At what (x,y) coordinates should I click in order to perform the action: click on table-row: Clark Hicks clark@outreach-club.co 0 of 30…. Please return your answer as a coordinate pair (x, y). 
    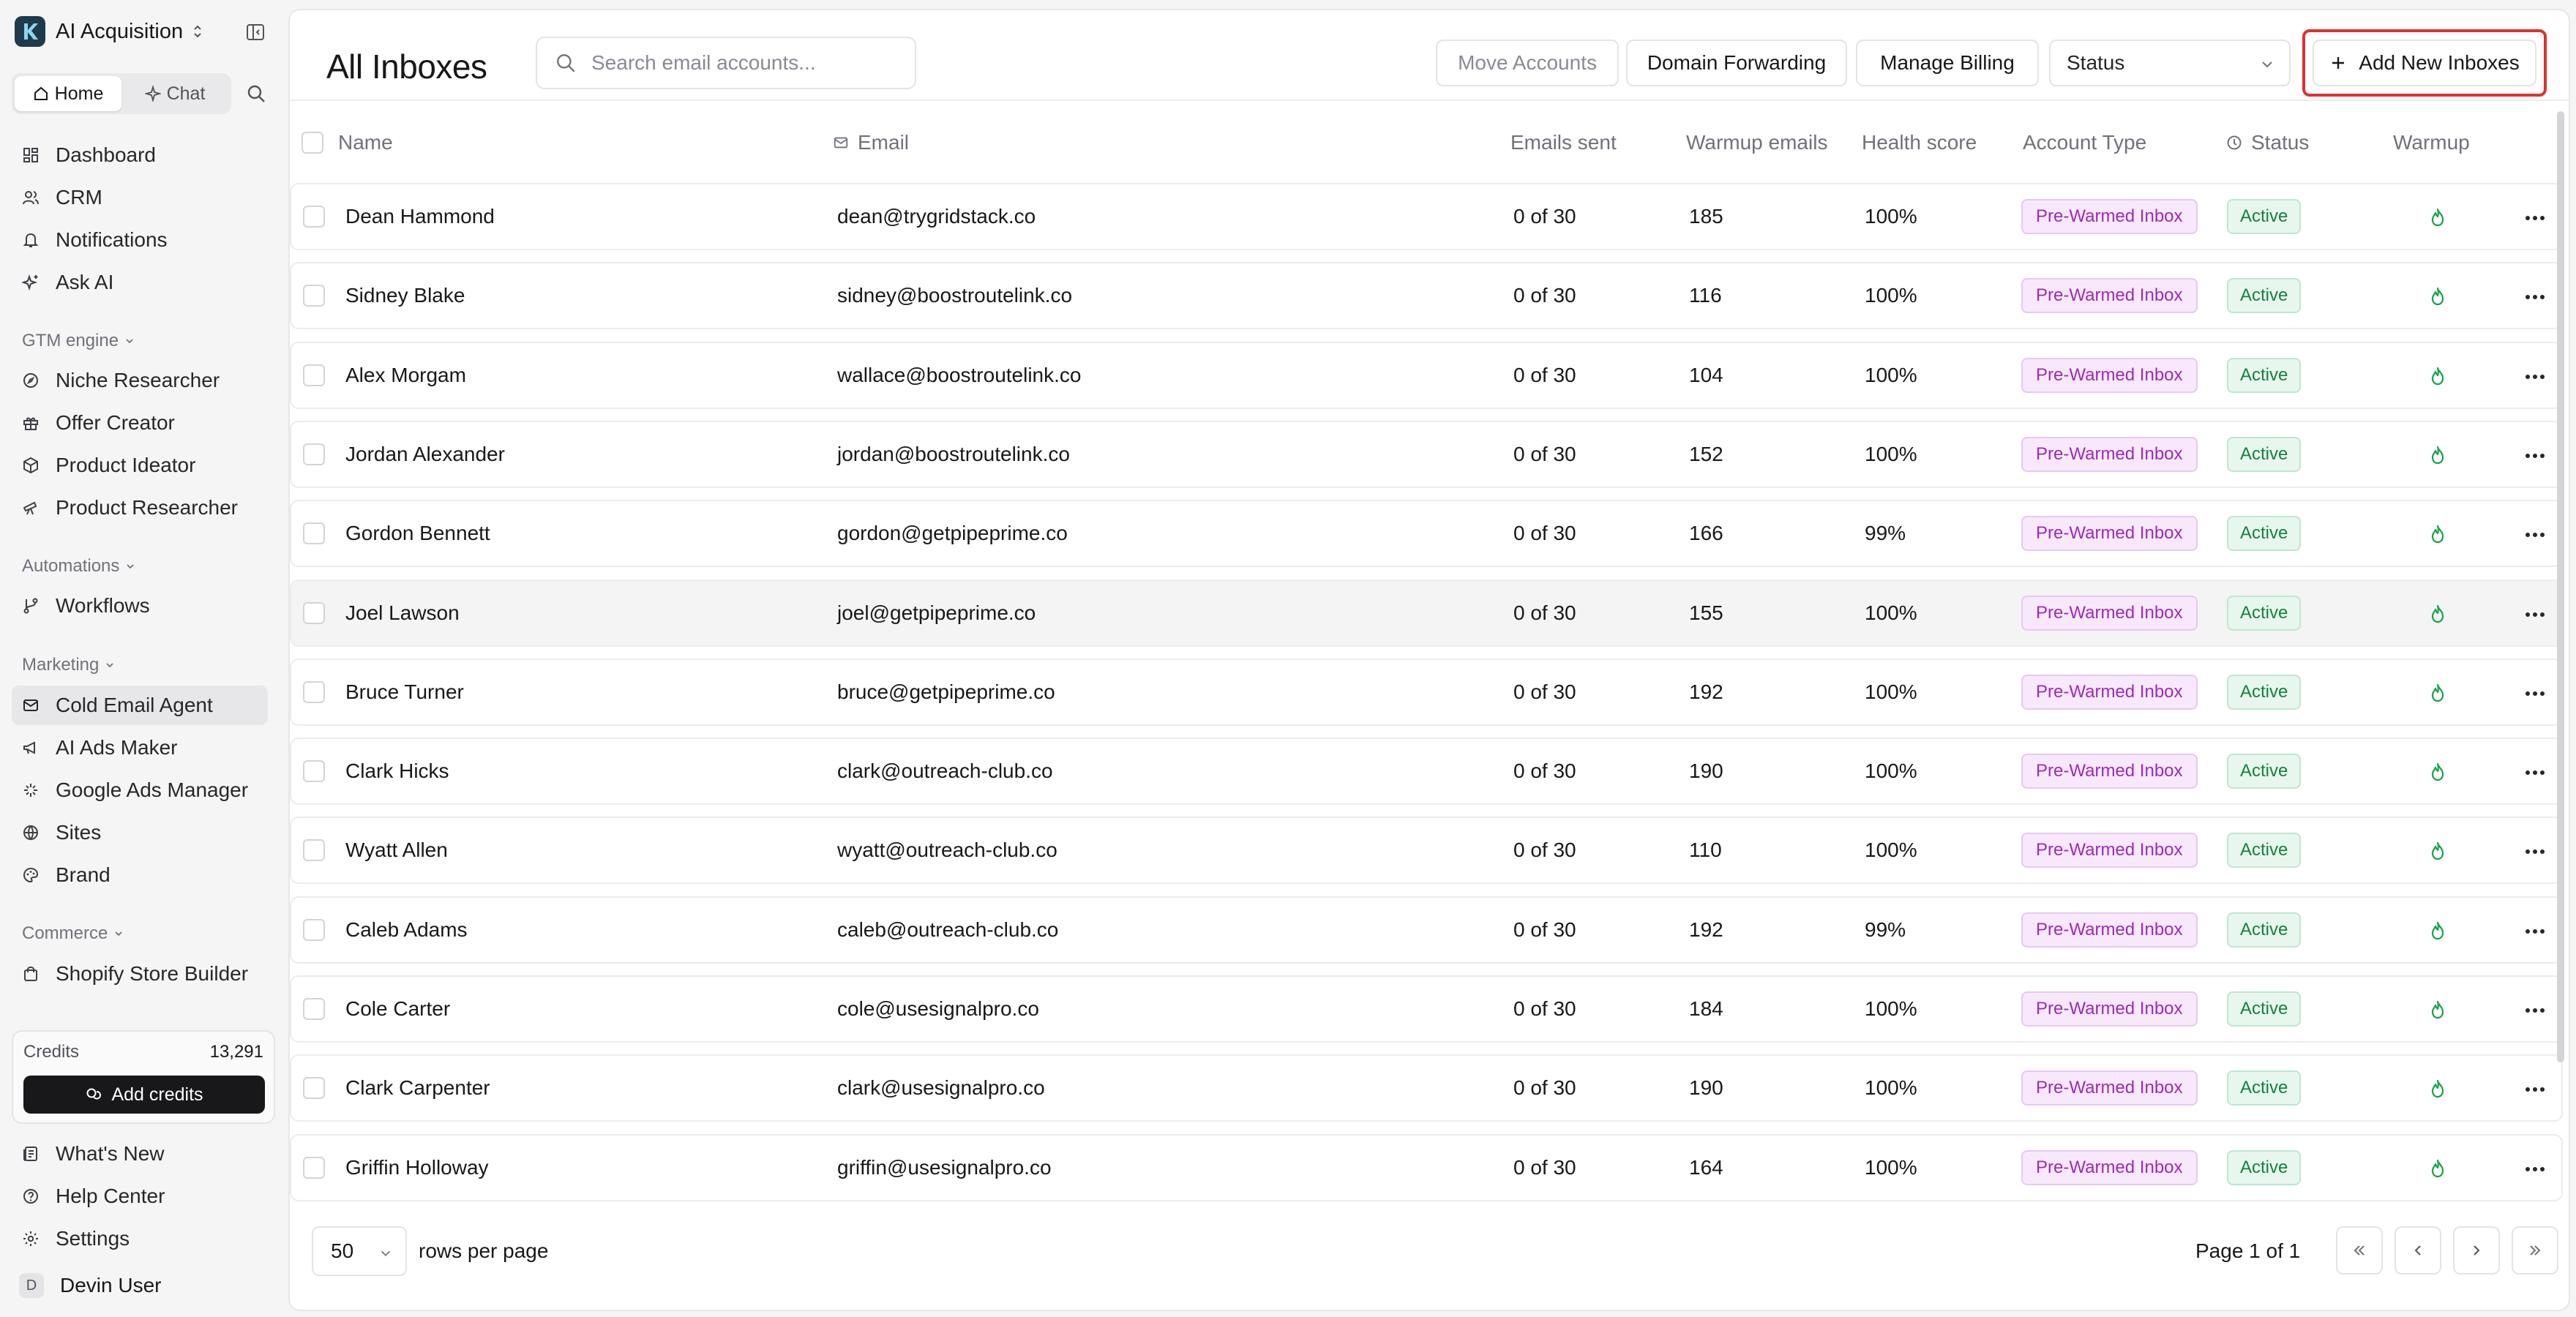
    Looking at the image, I should click on (1426, 771).